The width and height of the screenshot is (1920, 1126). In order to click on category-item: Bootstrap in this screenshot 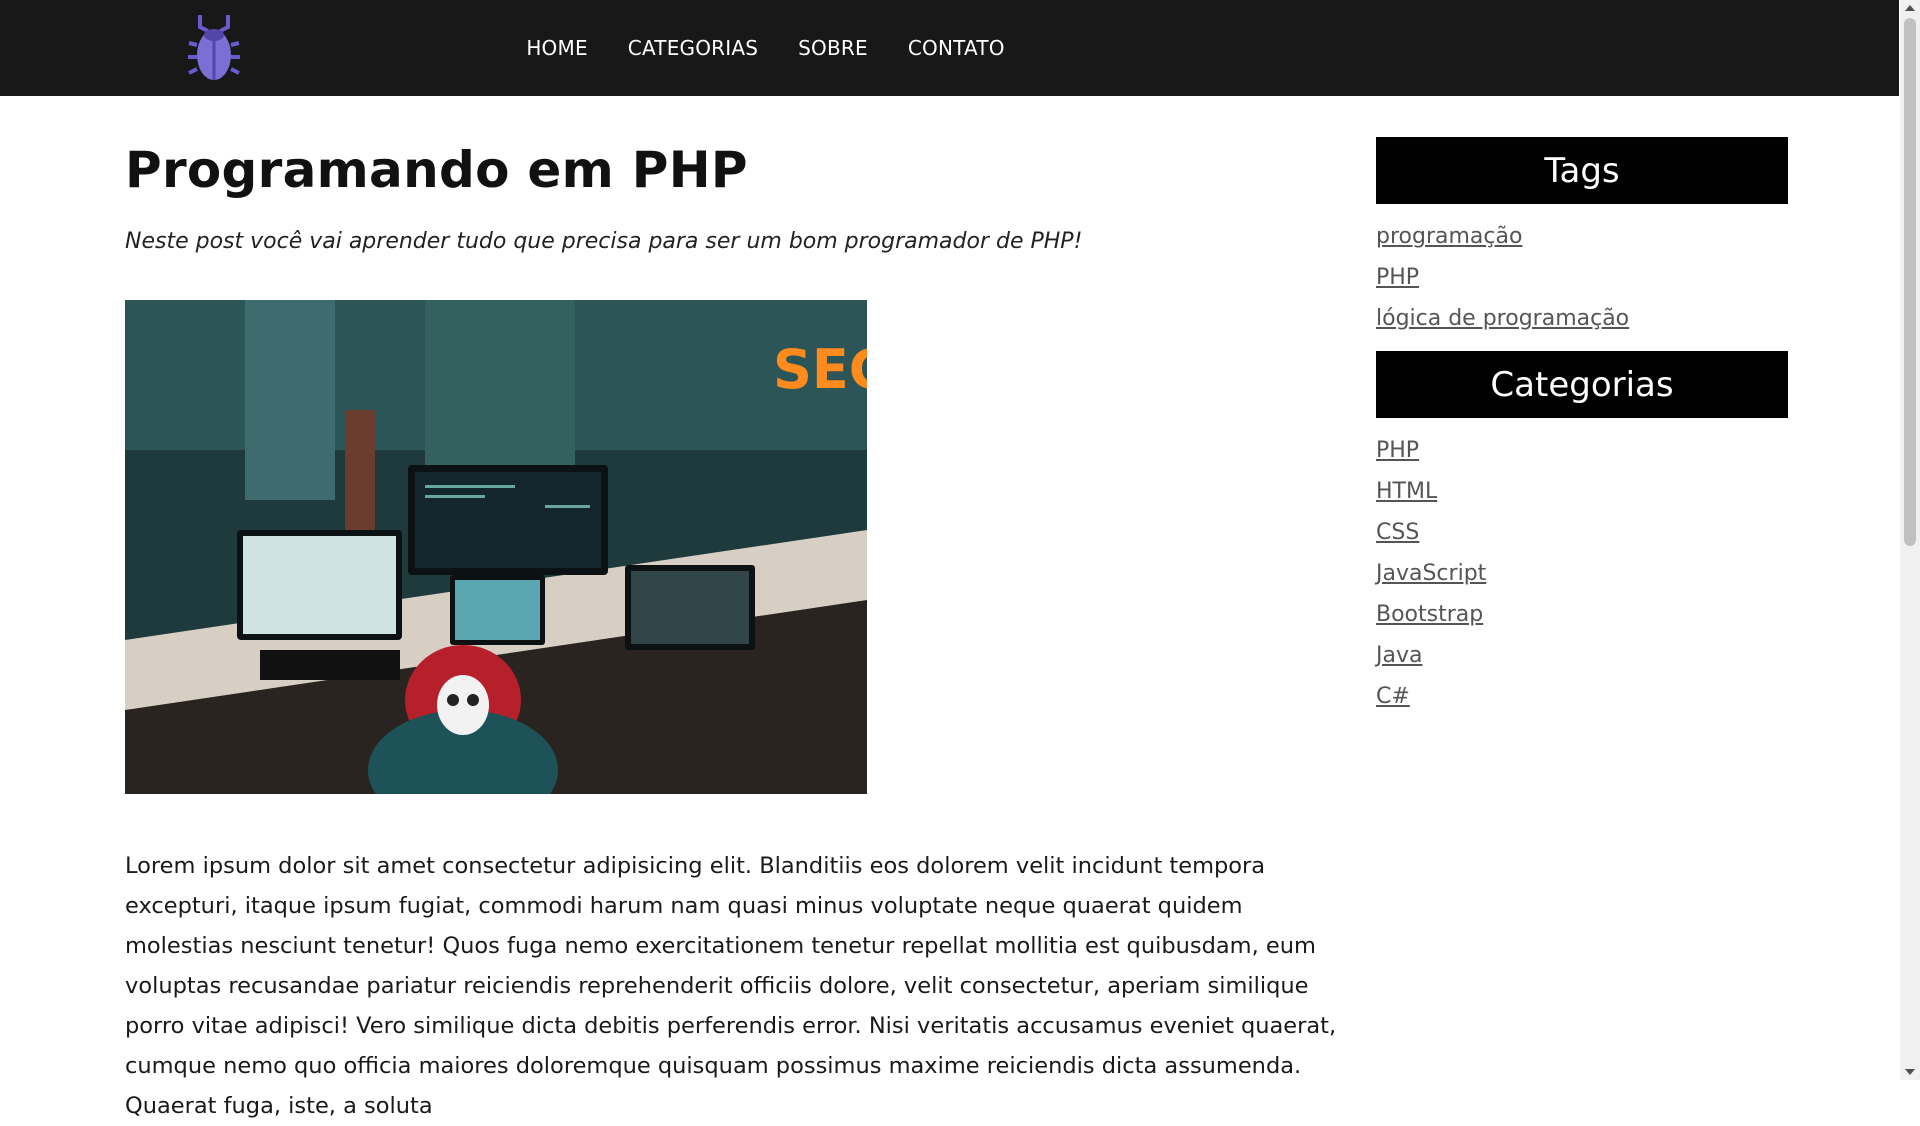, I will do `click(1582, 614)`.